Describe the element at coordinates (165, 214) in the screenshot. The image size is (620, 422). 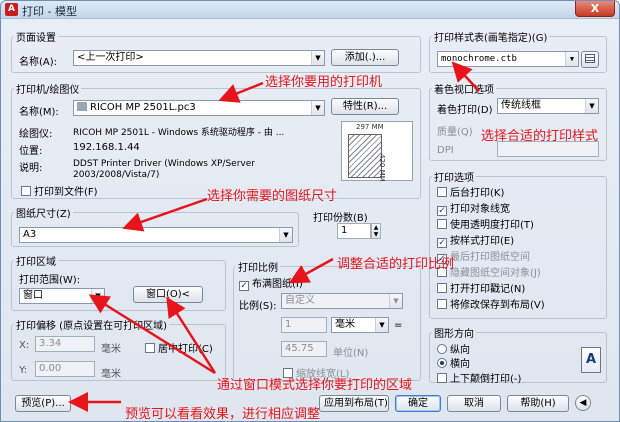
I see `arrow-paper` at that location.